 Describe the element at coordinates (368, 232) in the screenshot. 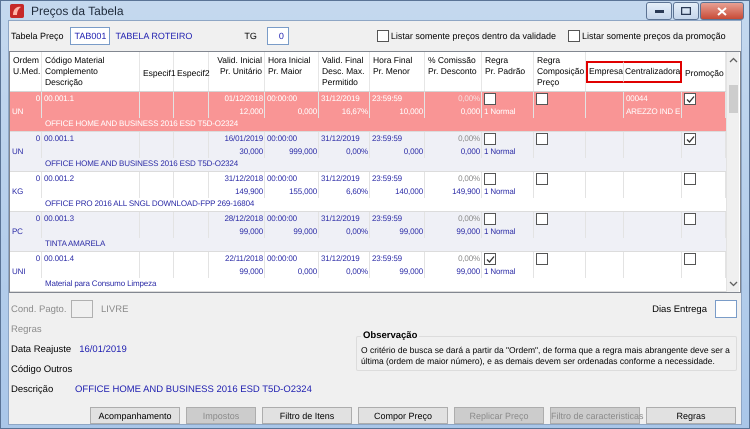

I see `table-row: 0 PC 00.001.3 28/12/2018 99,000 00:00:00 99,000 31/12/2019 0,00% 23:59:59 99,000 0,00% 99,000 1 Normal TINTA AMARELA` at that location.